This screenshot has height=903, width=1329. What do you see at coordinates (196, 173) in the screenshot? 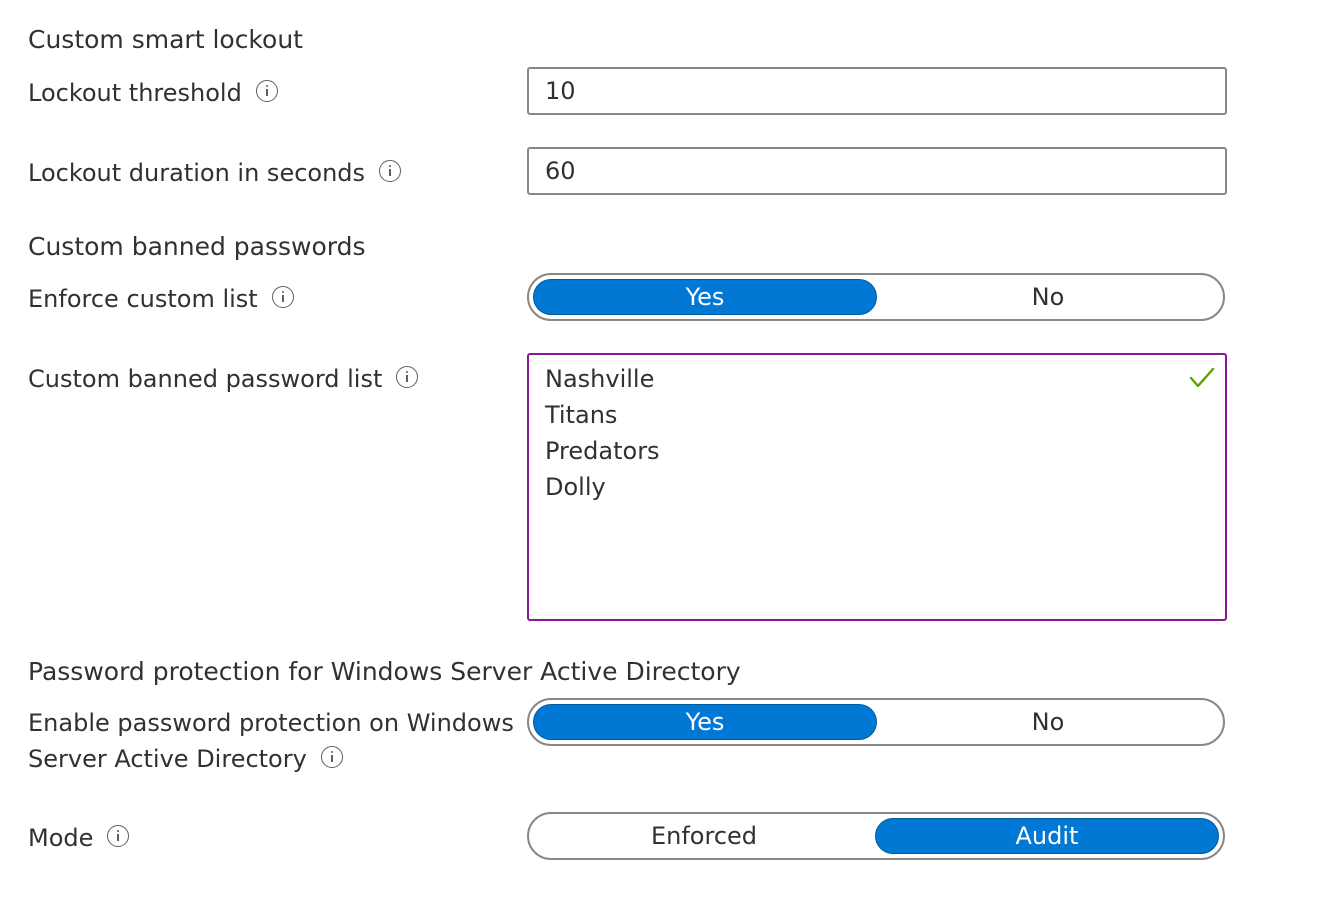
I see `lockout-duration-label: Lockout duration in seconds` at bounding box center [196, 173].